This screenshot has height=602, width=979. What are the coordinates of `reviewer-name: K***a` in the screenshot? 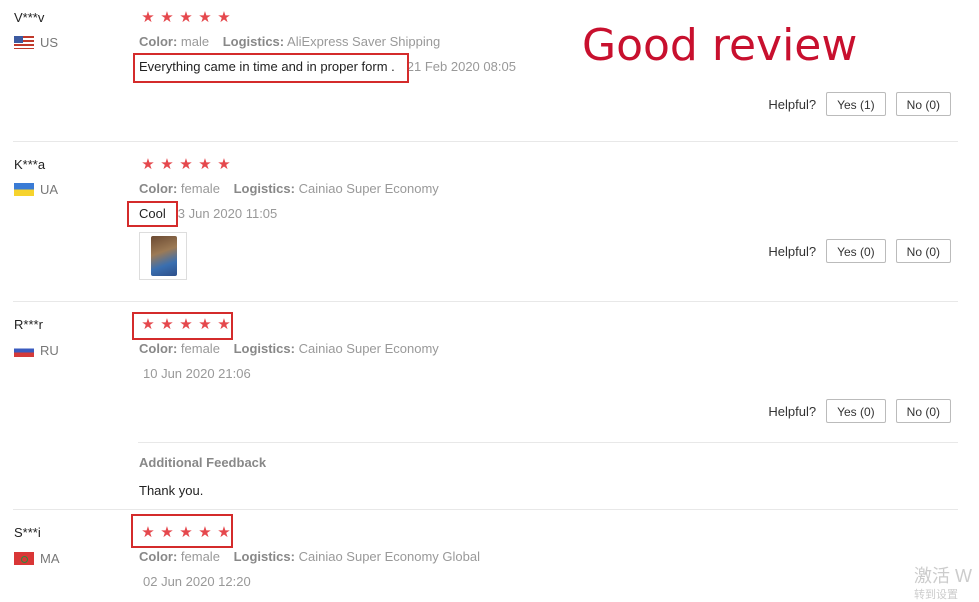 It's located at (30, 164).